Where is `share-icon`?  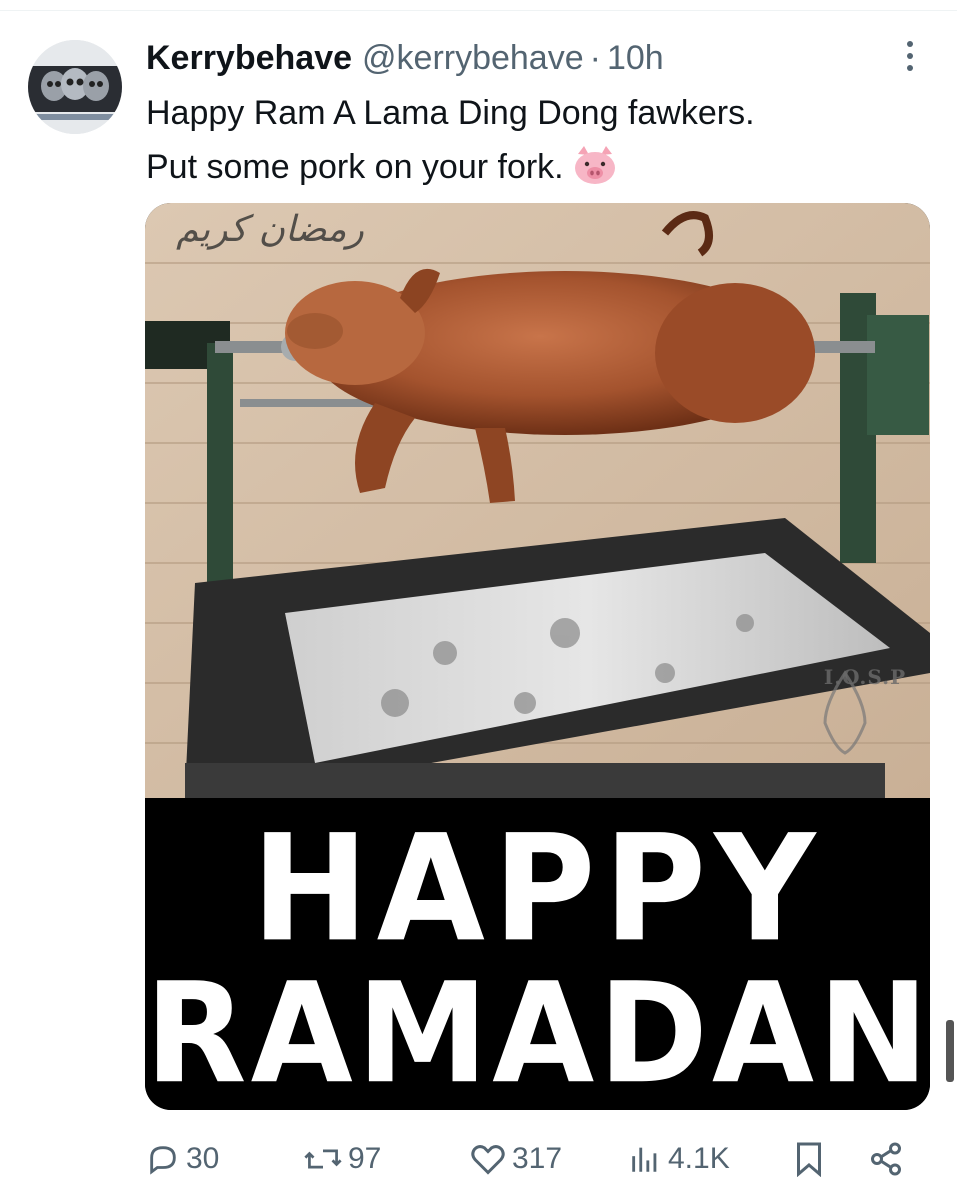
share-icon is located at coordinates (889, 1159).